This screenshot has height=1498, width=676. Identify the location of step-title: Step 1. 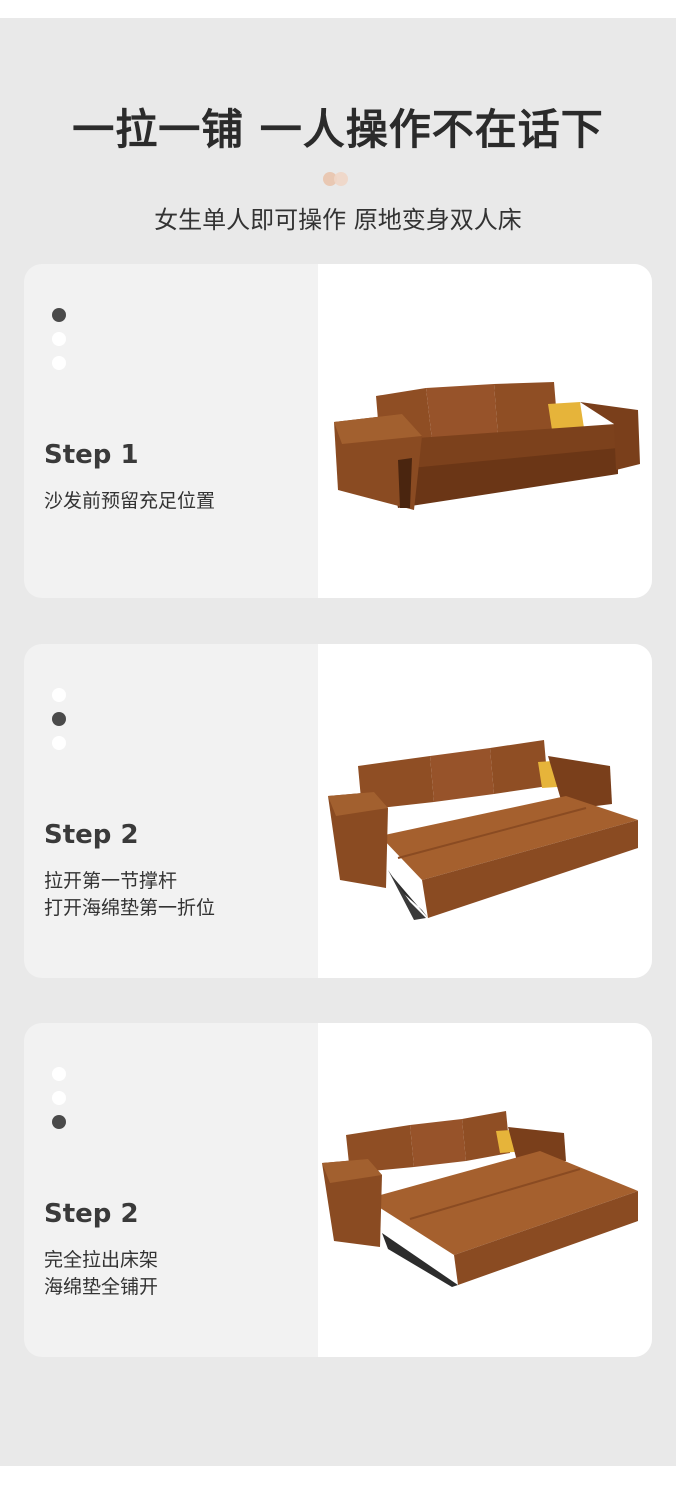
(91, 455).